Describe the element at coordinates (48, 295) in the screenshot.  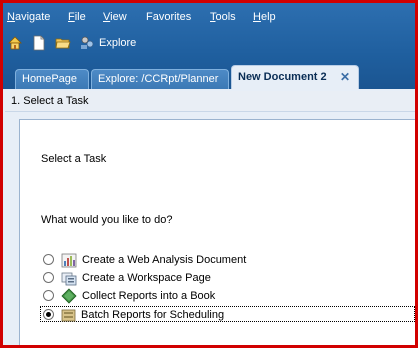
I see `radio-report-book` at that location.